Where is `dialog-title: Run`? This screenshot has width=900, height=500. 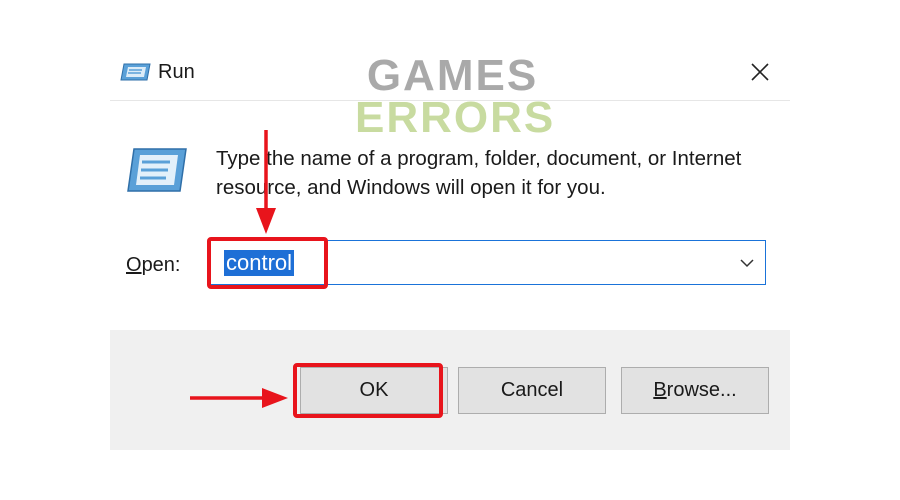 dialog-title: Run is located at coordinates (176, 72).